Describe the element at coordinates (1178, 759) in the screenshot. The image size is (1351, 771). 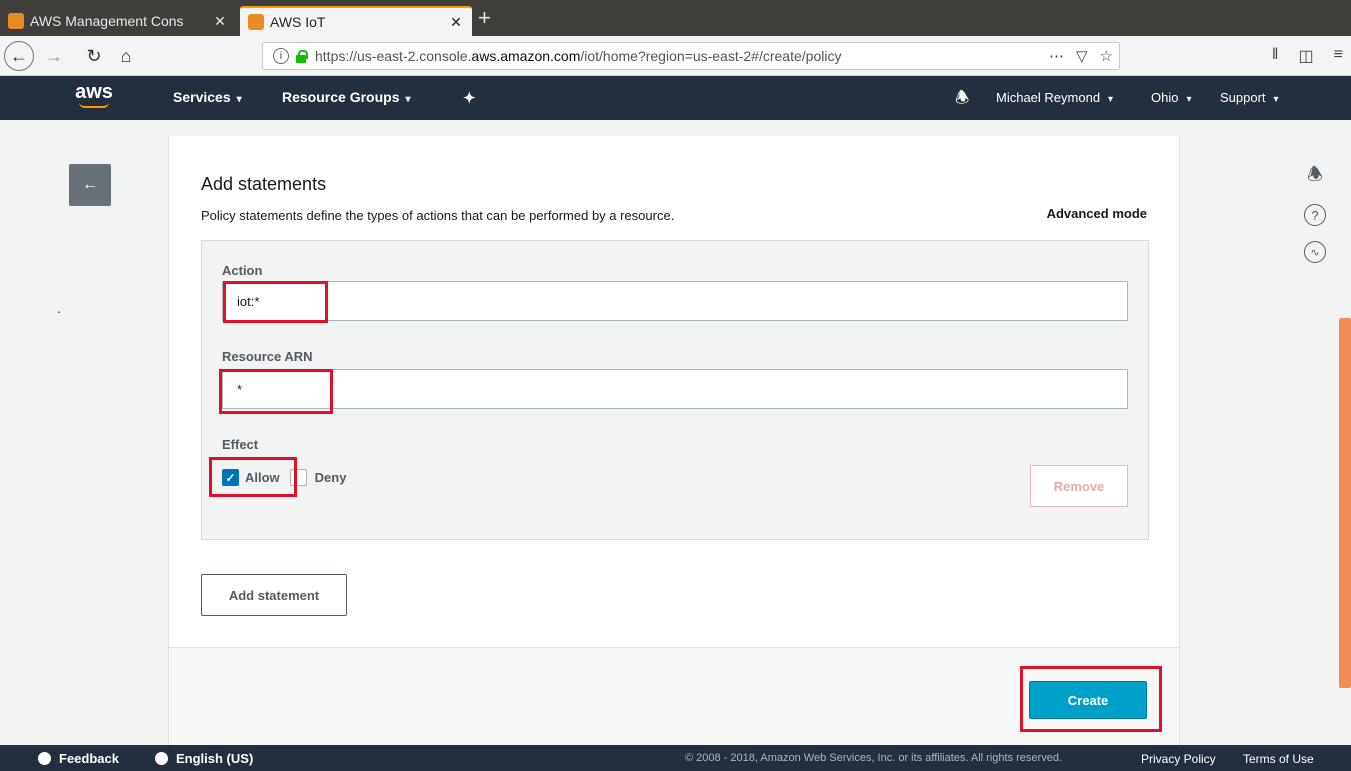
I see `privacy-policy-link: Privacy Policy` at that location.